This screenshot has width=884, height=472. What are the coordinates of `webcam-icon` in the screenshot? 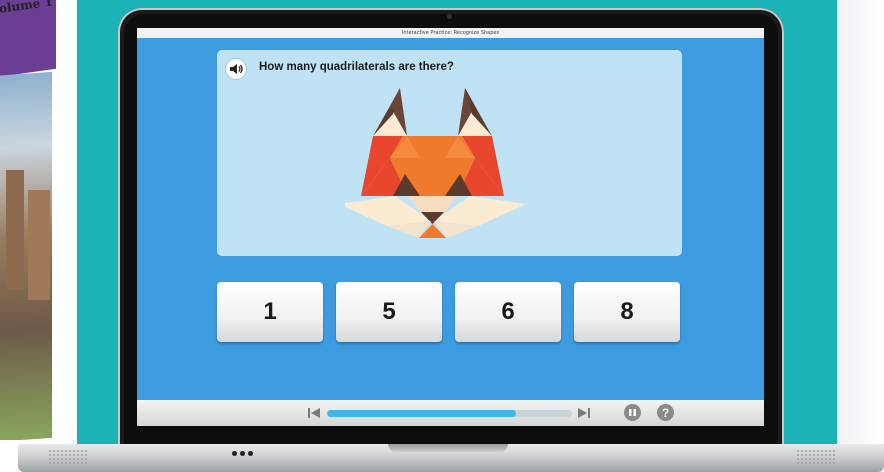 It's located at (449, 16).